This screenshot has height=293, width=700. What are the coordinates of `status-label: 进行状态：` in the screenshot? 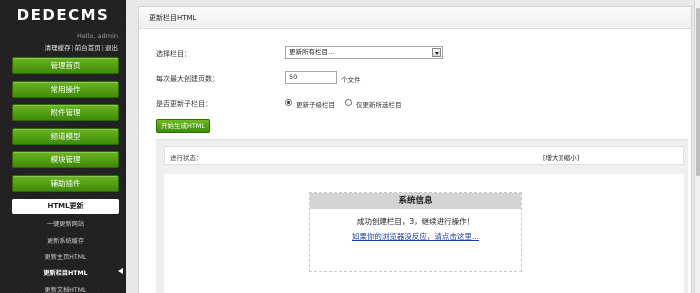 It's located at (186, 158).